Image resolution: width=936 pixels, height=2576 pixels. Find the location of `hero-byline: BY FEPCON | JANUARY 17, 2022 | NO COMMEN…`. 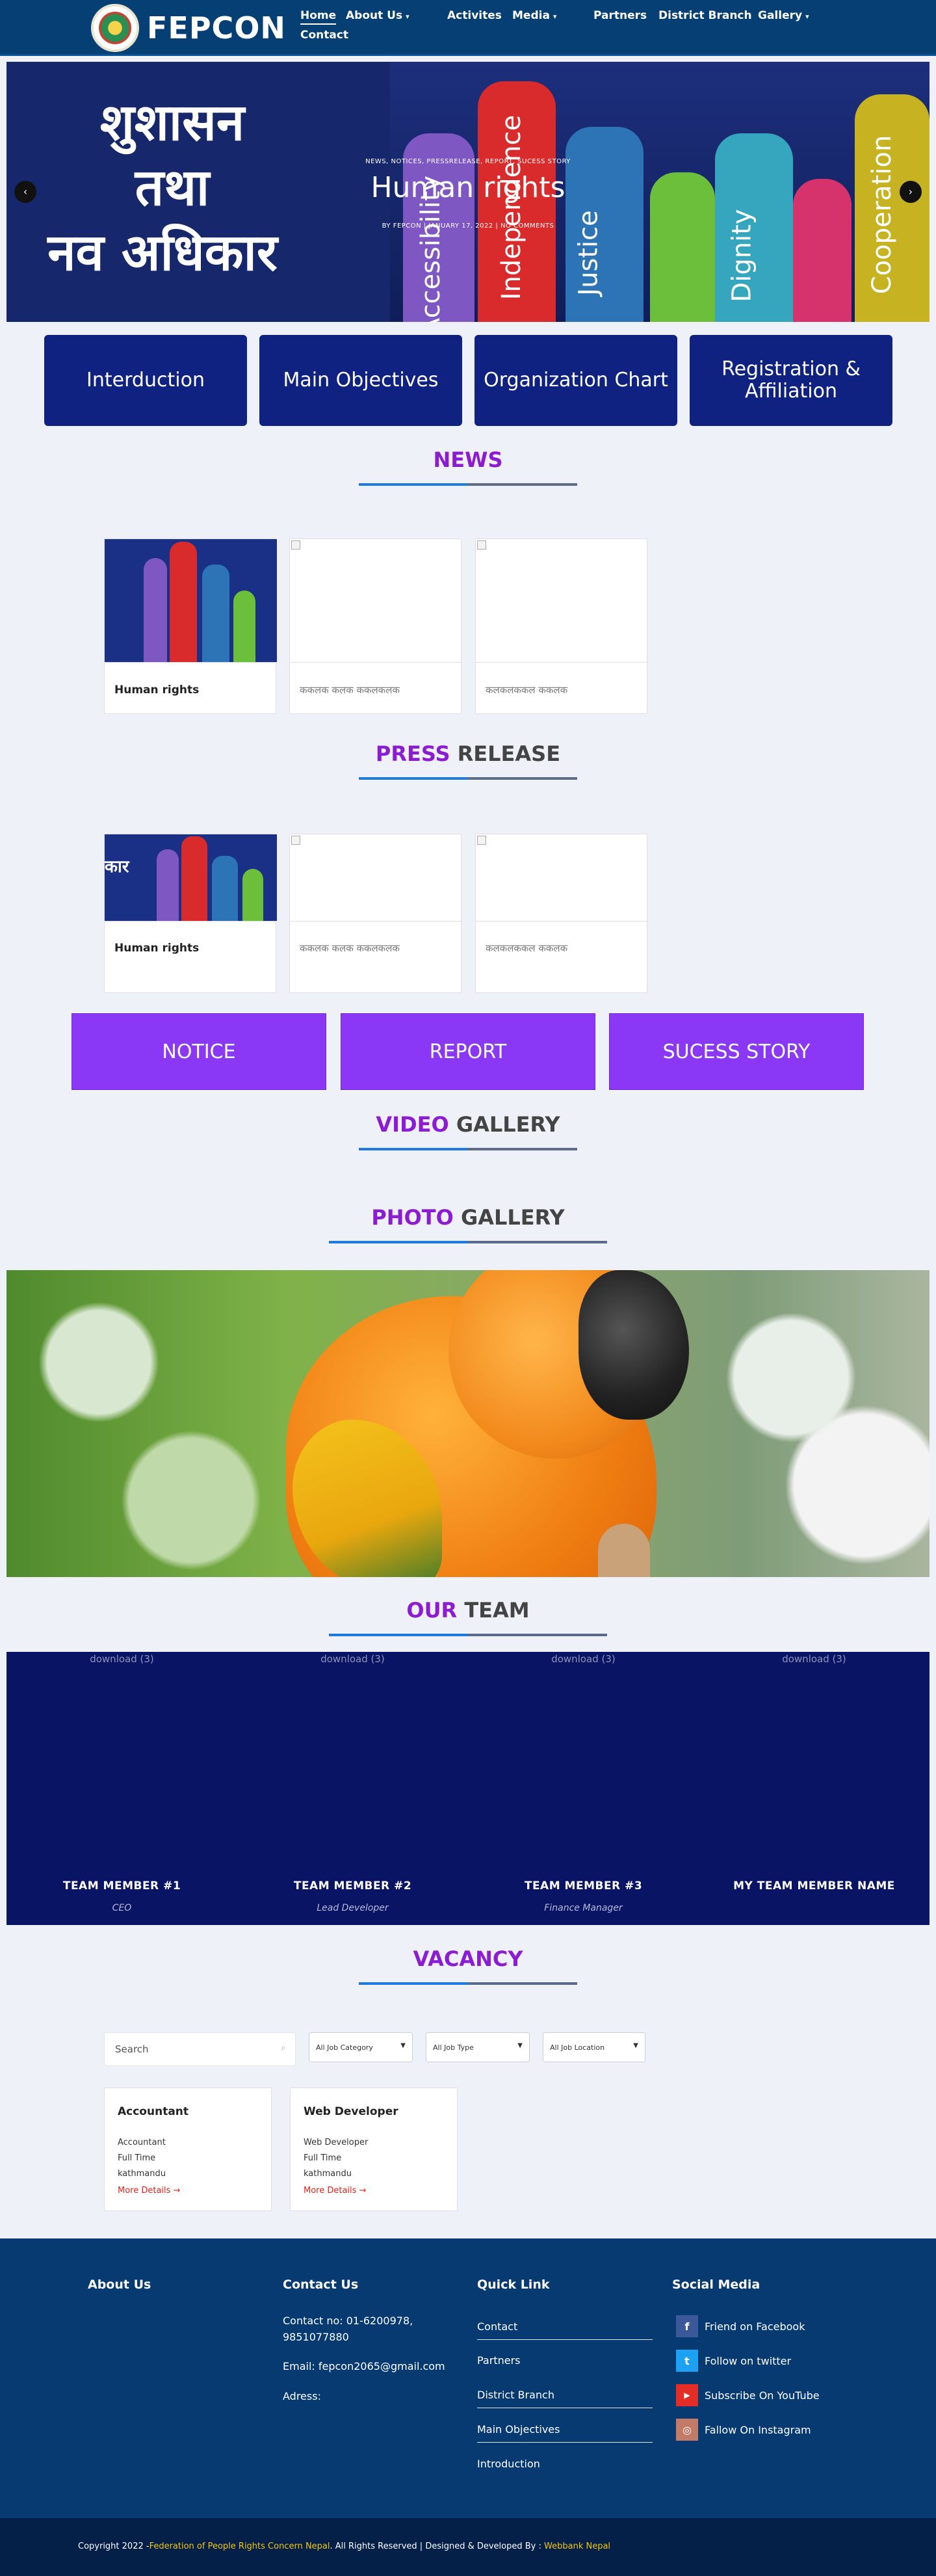

hero-byline: BY FEPCON | JANUARY 17, 2022 | NO COMMEN… is located at coordinates (468, 226).